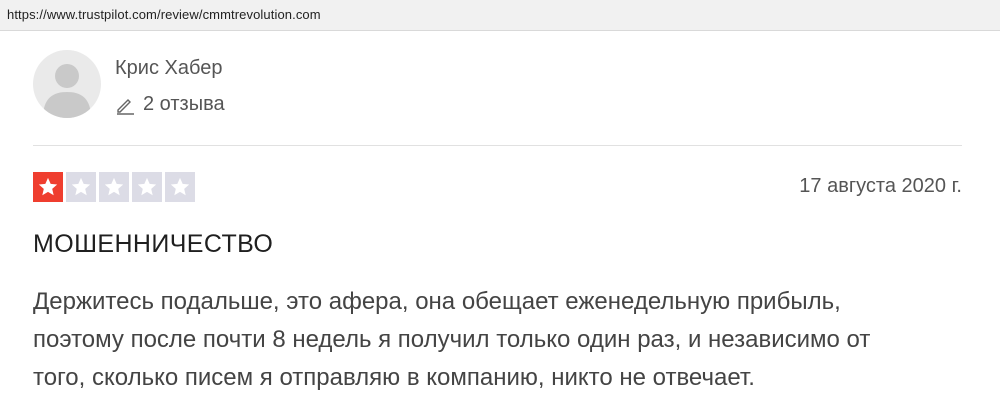 This screenshot has height=408, width=1000. Describe the element at coordinates (125, 106) in the screenshot. I see `pencil-icon` at that location.